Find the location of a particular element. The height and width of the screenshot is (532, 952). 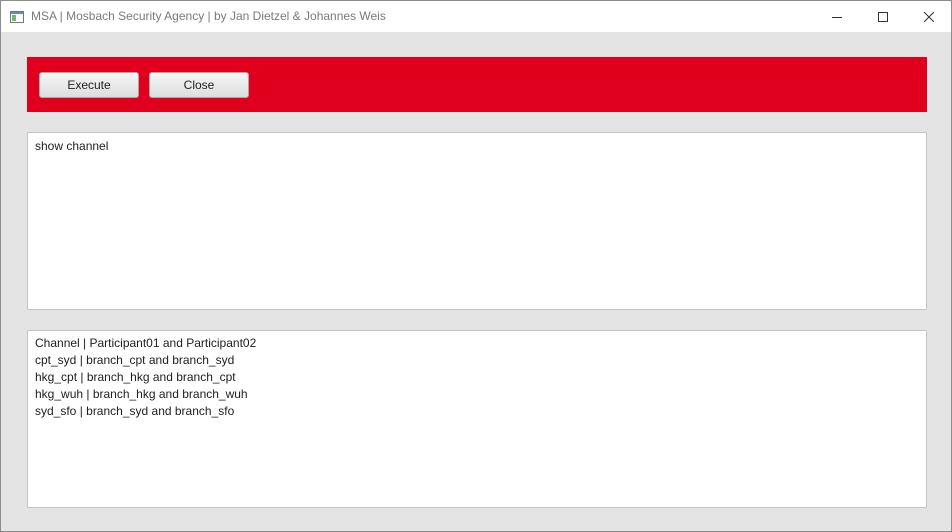

app-window-icon is located at coordinates (17, 16).